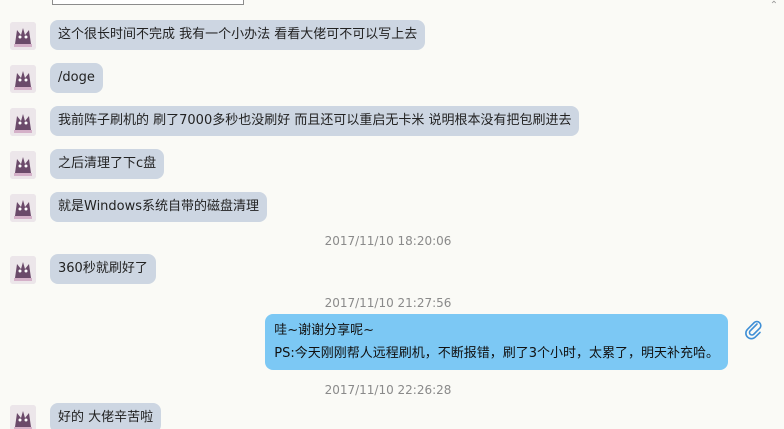 The height and width of the screenshot is (429, 784). What do you see at coordinates (324, 330) in the screenshot?
I see `outgoing-message-line: 哇~谢谢分享呢~` at bounding box center [324, 330].